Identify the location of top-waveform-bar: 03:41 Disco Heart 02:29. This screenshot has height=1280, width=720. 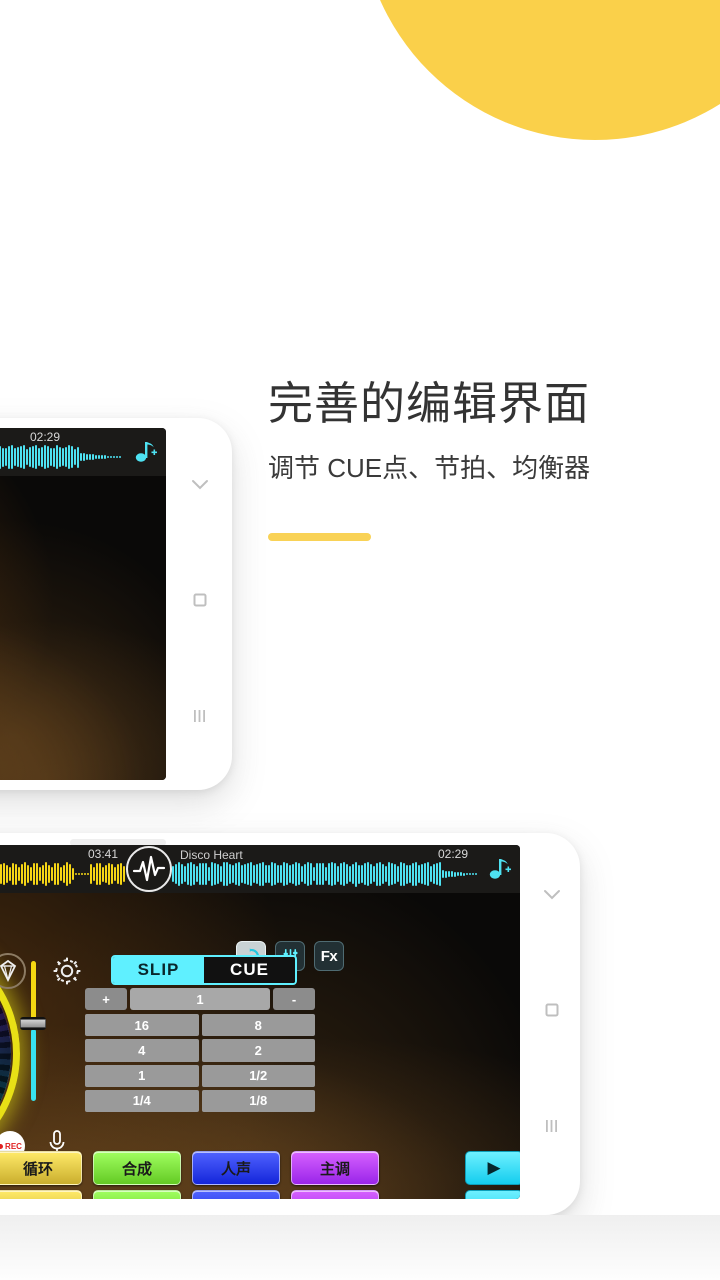
(260, 869).